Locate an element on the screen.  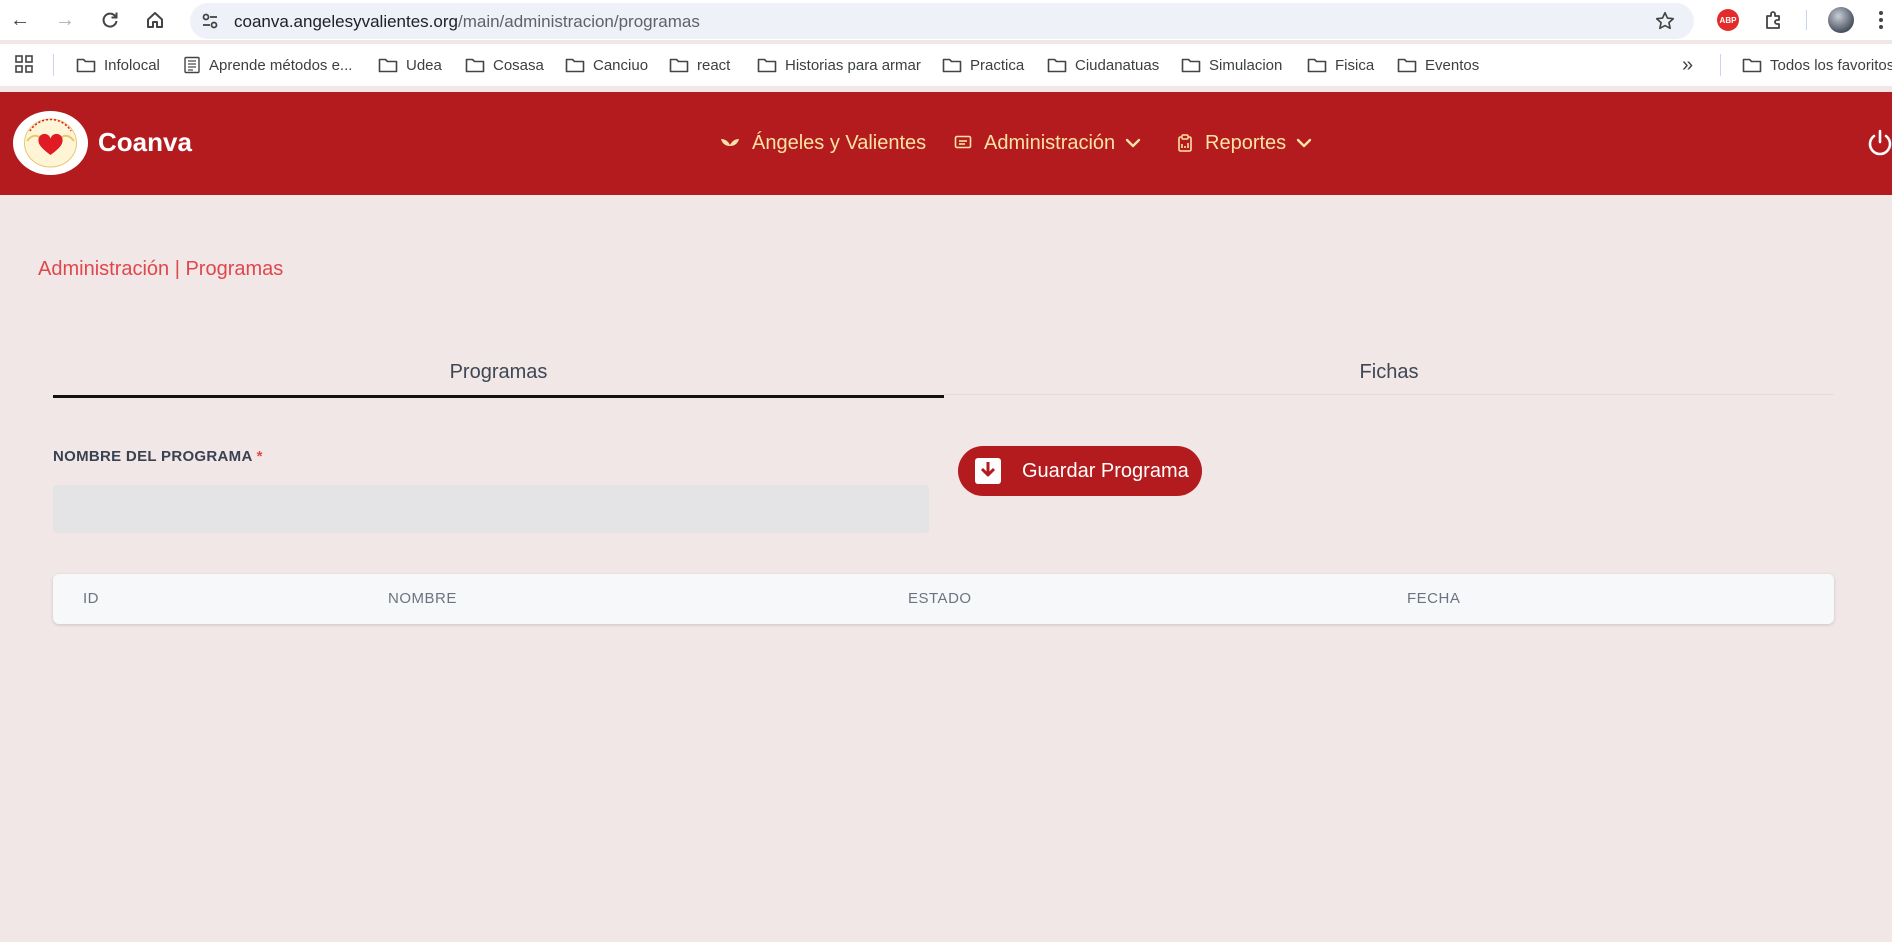
list-icon is located at coordinates (963, 143).